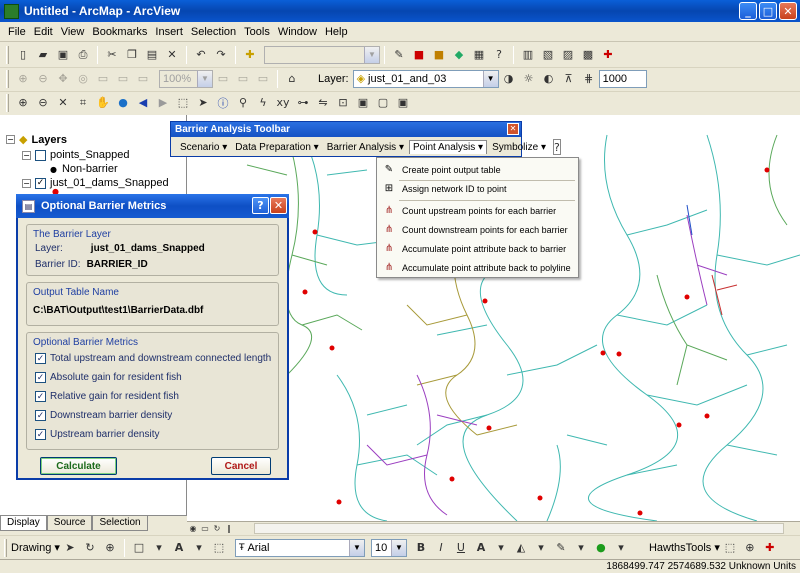 Image resolution: width=800 pixels, height=573 pixels. What do you see at coordinates (250, 55) in the screenshot?
I see `add-data-icon: ✚` at bounding box center [250, 55].